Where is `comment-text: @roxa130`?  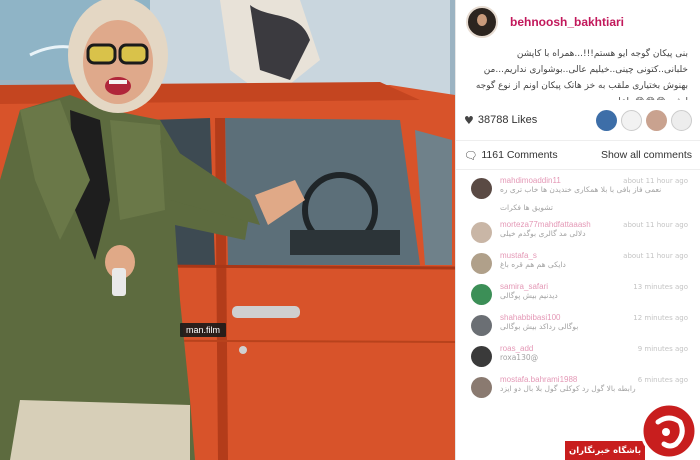
comment-text: @roxa130 is located at coordinates (519, 357).